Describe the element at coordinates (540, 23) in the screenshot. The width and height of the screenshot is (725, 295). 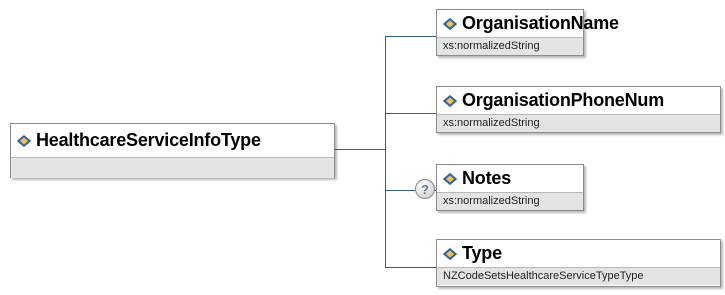
I see `child-element-name: OrganisationName` at that location.